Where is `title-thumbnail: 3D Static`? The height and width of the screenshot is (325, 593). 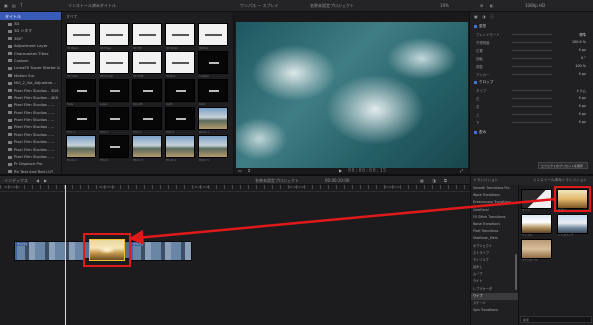
title-thumbnail: 3D Static is located at coordinates (180, 36).